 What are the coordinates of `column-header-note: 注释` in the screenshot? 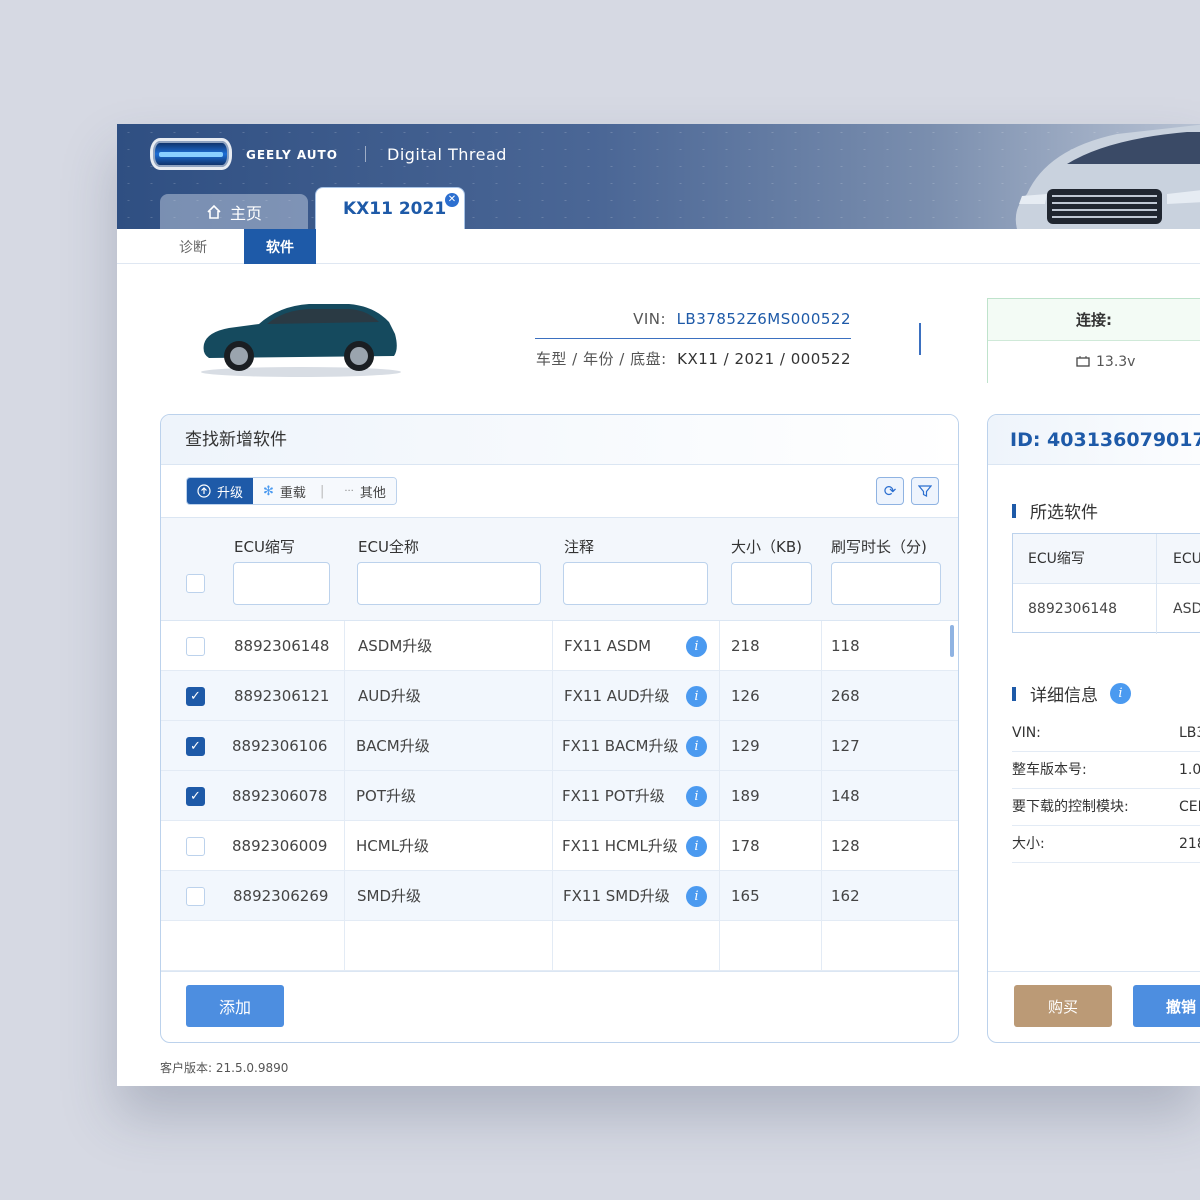 It's located at (579, 547).